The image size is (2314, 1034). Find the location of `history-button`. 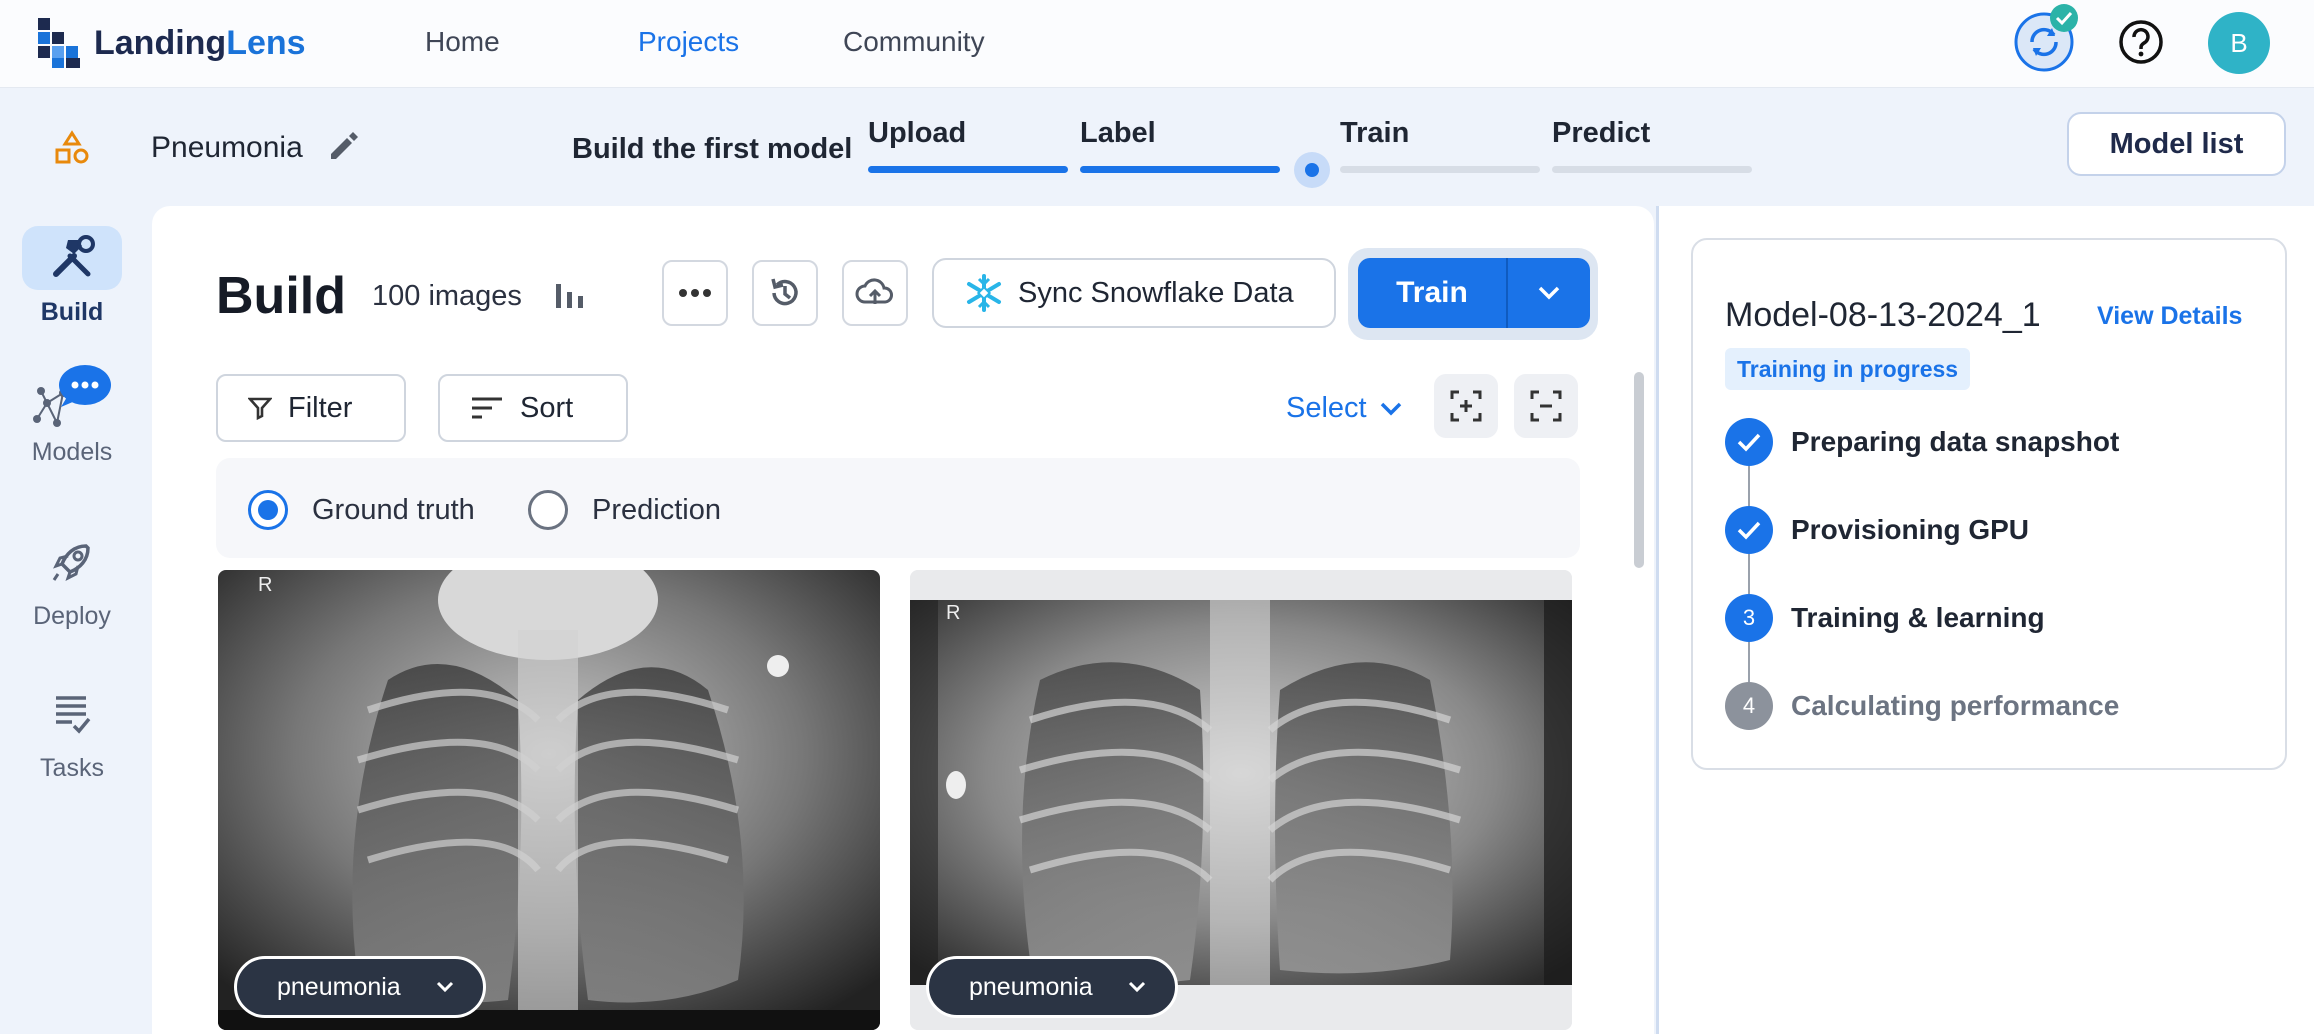

history-button is located at coordinates (785, 293).